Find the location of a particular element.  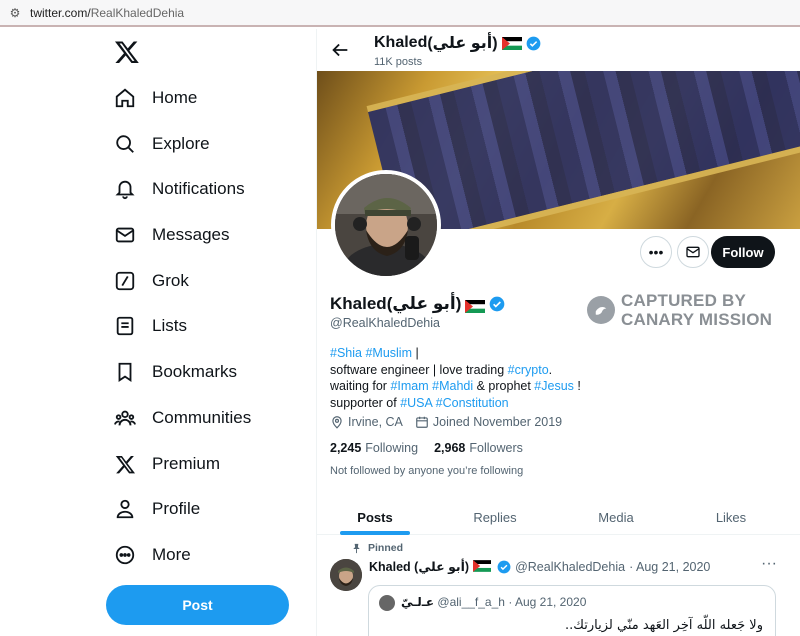

grok-icon is located at coordinates (125, 281).